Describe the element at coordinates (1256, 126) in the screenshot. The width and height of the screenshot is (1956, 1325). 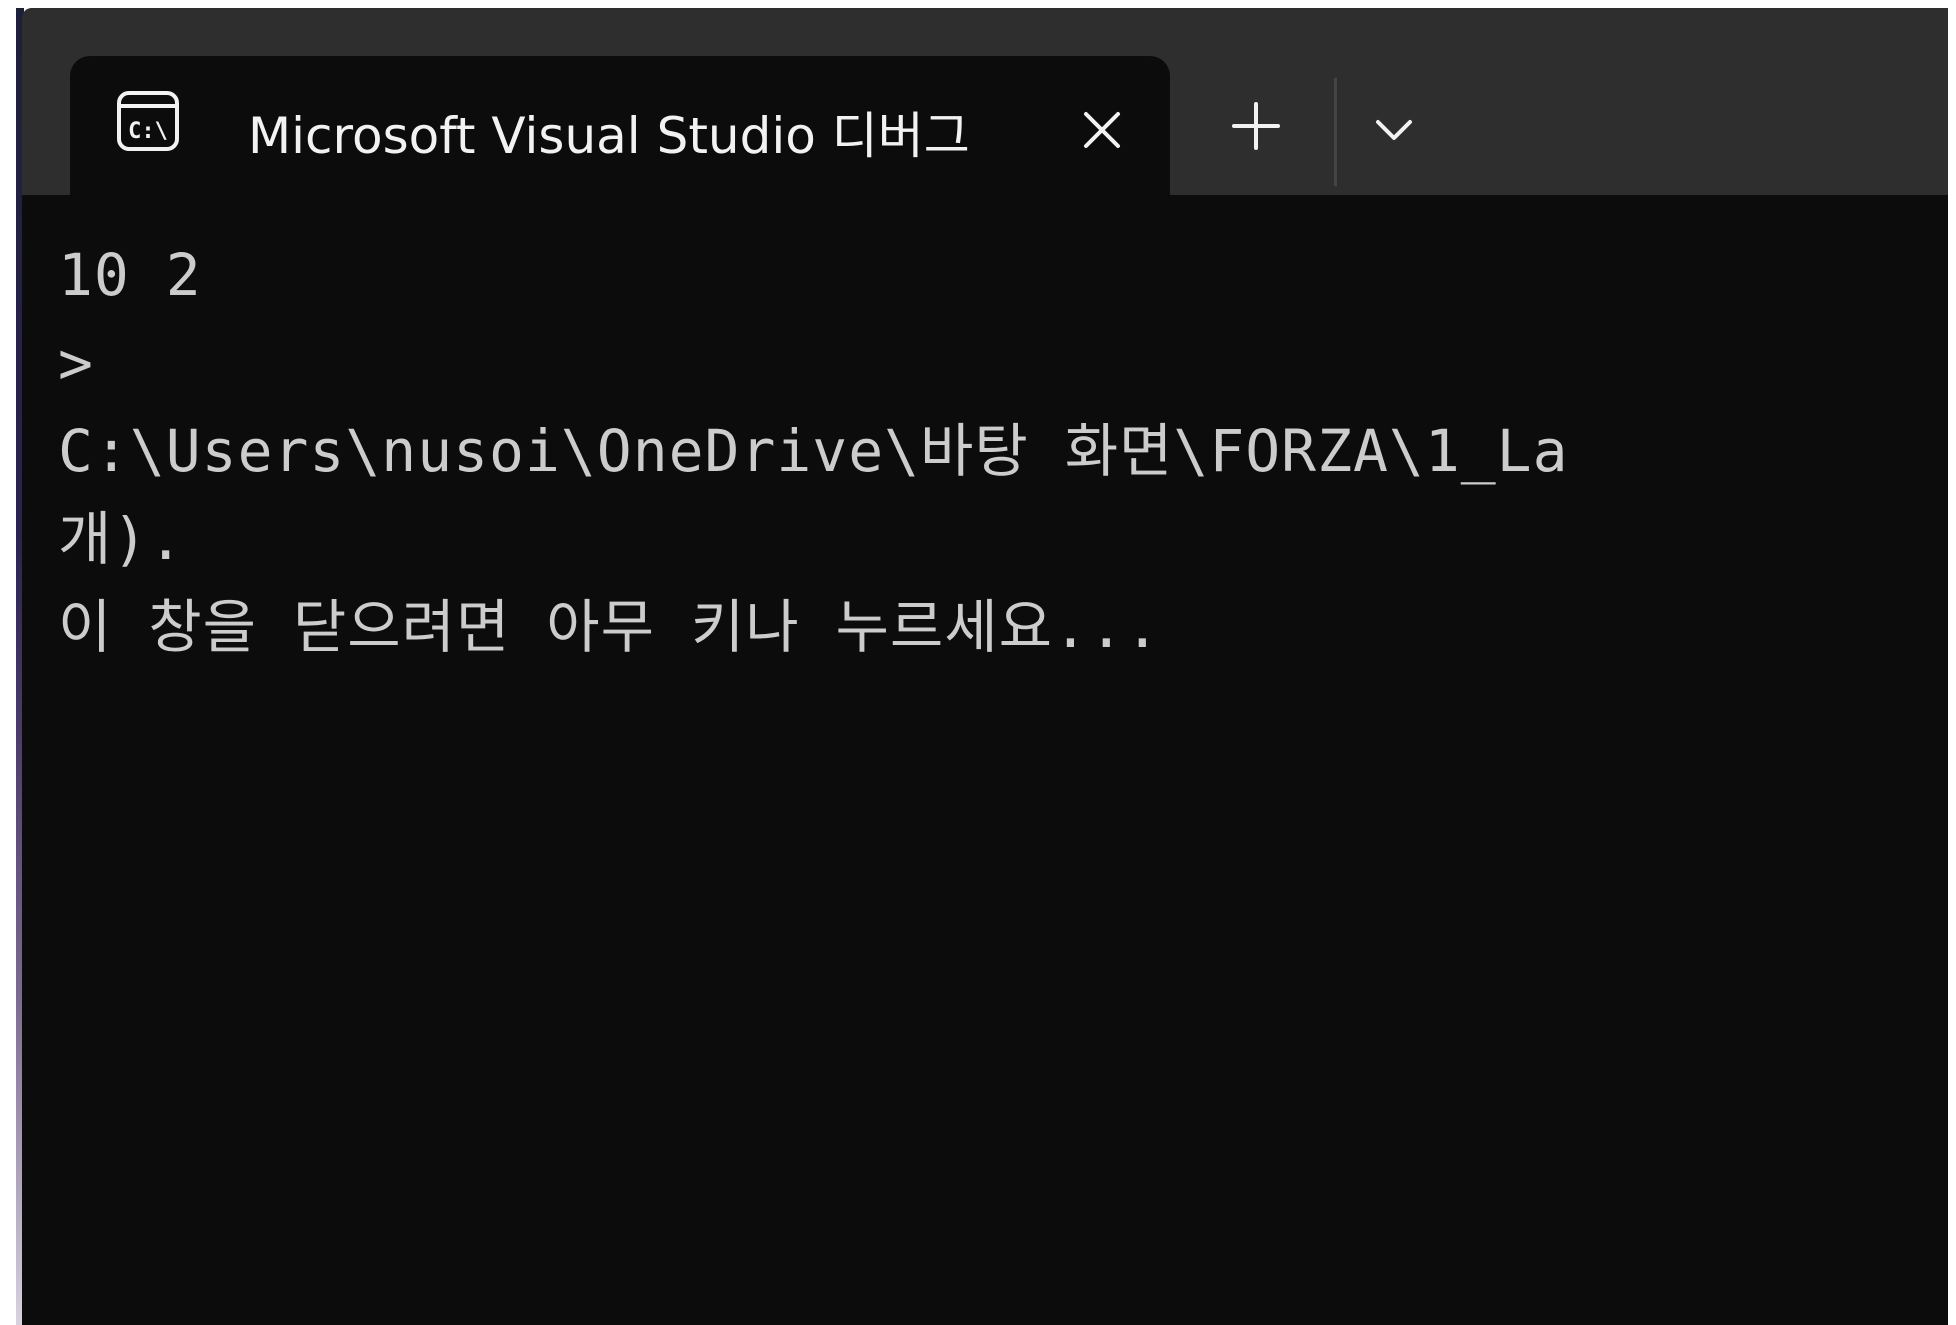
I see `plus-icon` at that location.